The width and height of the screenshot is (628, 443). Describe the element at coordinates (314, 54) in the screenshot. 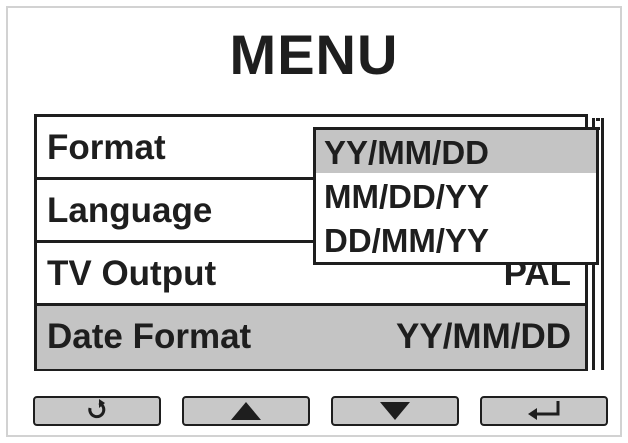

I see `page-title: MENU` at that location.